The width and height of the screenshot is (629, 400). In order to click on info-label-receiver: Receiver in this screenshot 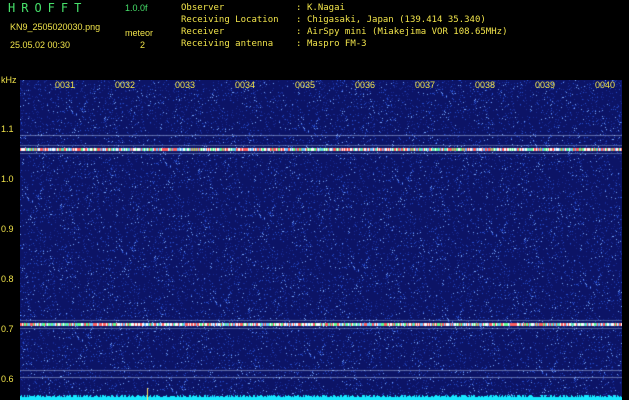, I will do `click(203, 32)`.